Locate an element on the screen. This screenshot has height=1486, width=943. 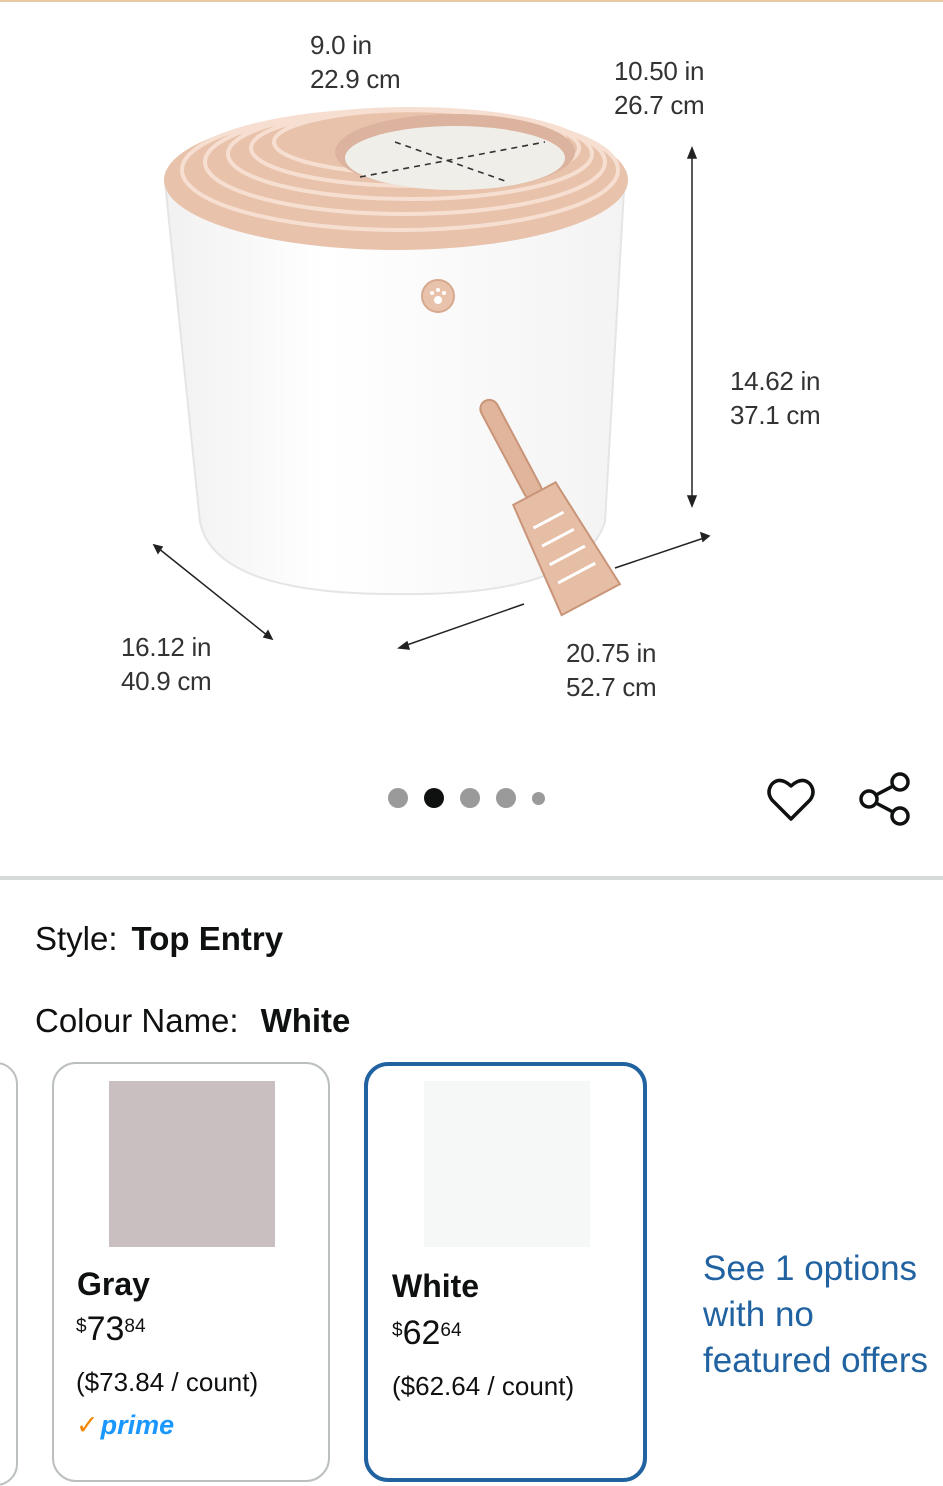
price-fraction: 84 is located at coordinates (135, 1326).